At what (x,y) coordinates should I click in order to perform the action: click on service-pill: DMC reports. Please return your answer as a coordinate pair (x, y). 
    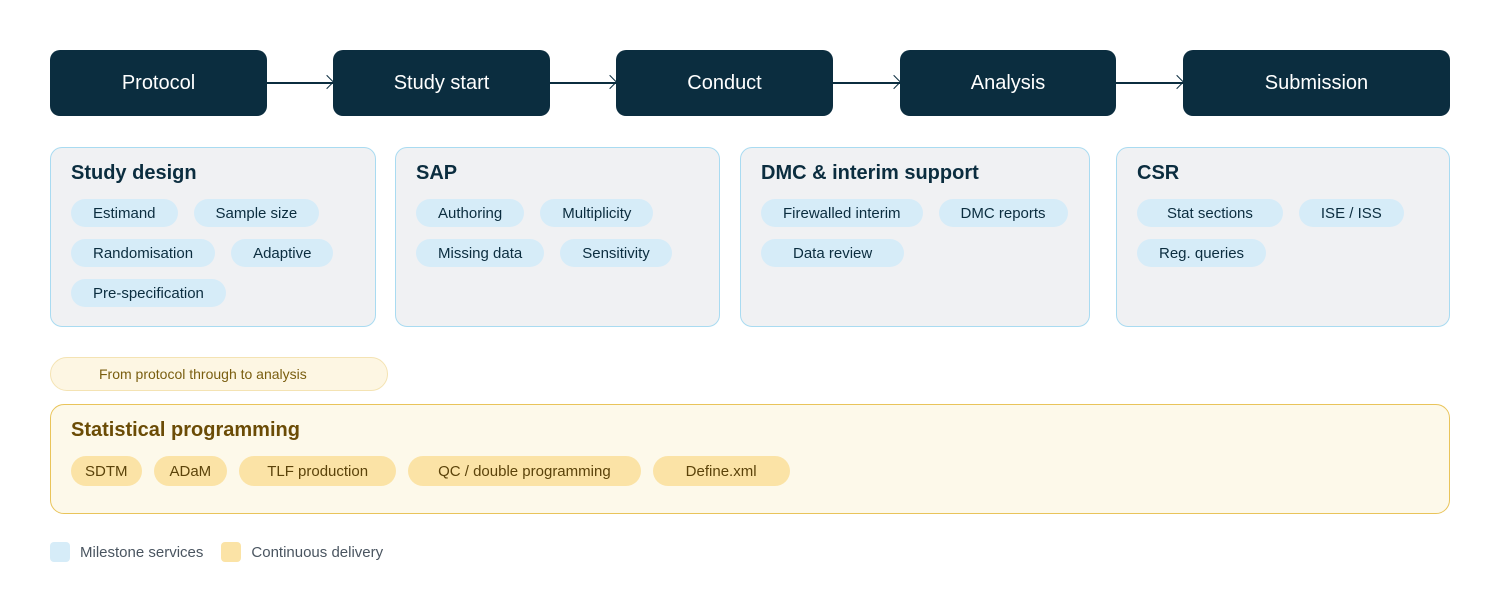
    Looking at the image, I should click on (1003, 213).